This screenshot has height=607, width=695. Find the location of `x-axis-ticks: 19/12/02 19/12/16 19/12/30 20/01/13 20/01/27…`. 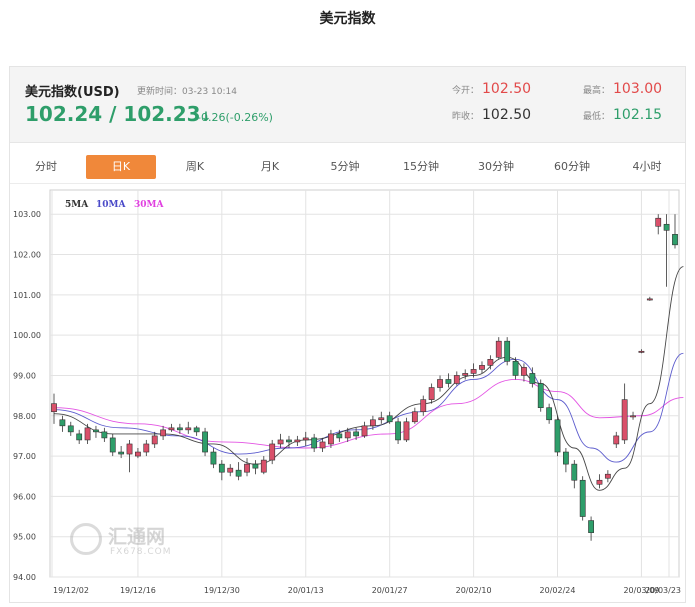

x-axis-ticks: 19/12/02 19/12/16 19/12/30 20/01/13 20/01/27… is located at coordinates (367, 590).